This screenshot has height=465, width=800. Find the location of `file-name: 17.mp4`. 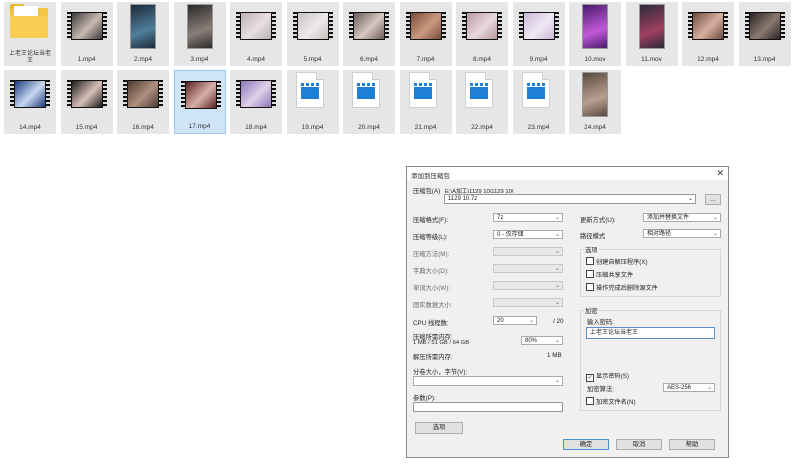

file-name: 17.mp4 is located at coordinates (199, 126).